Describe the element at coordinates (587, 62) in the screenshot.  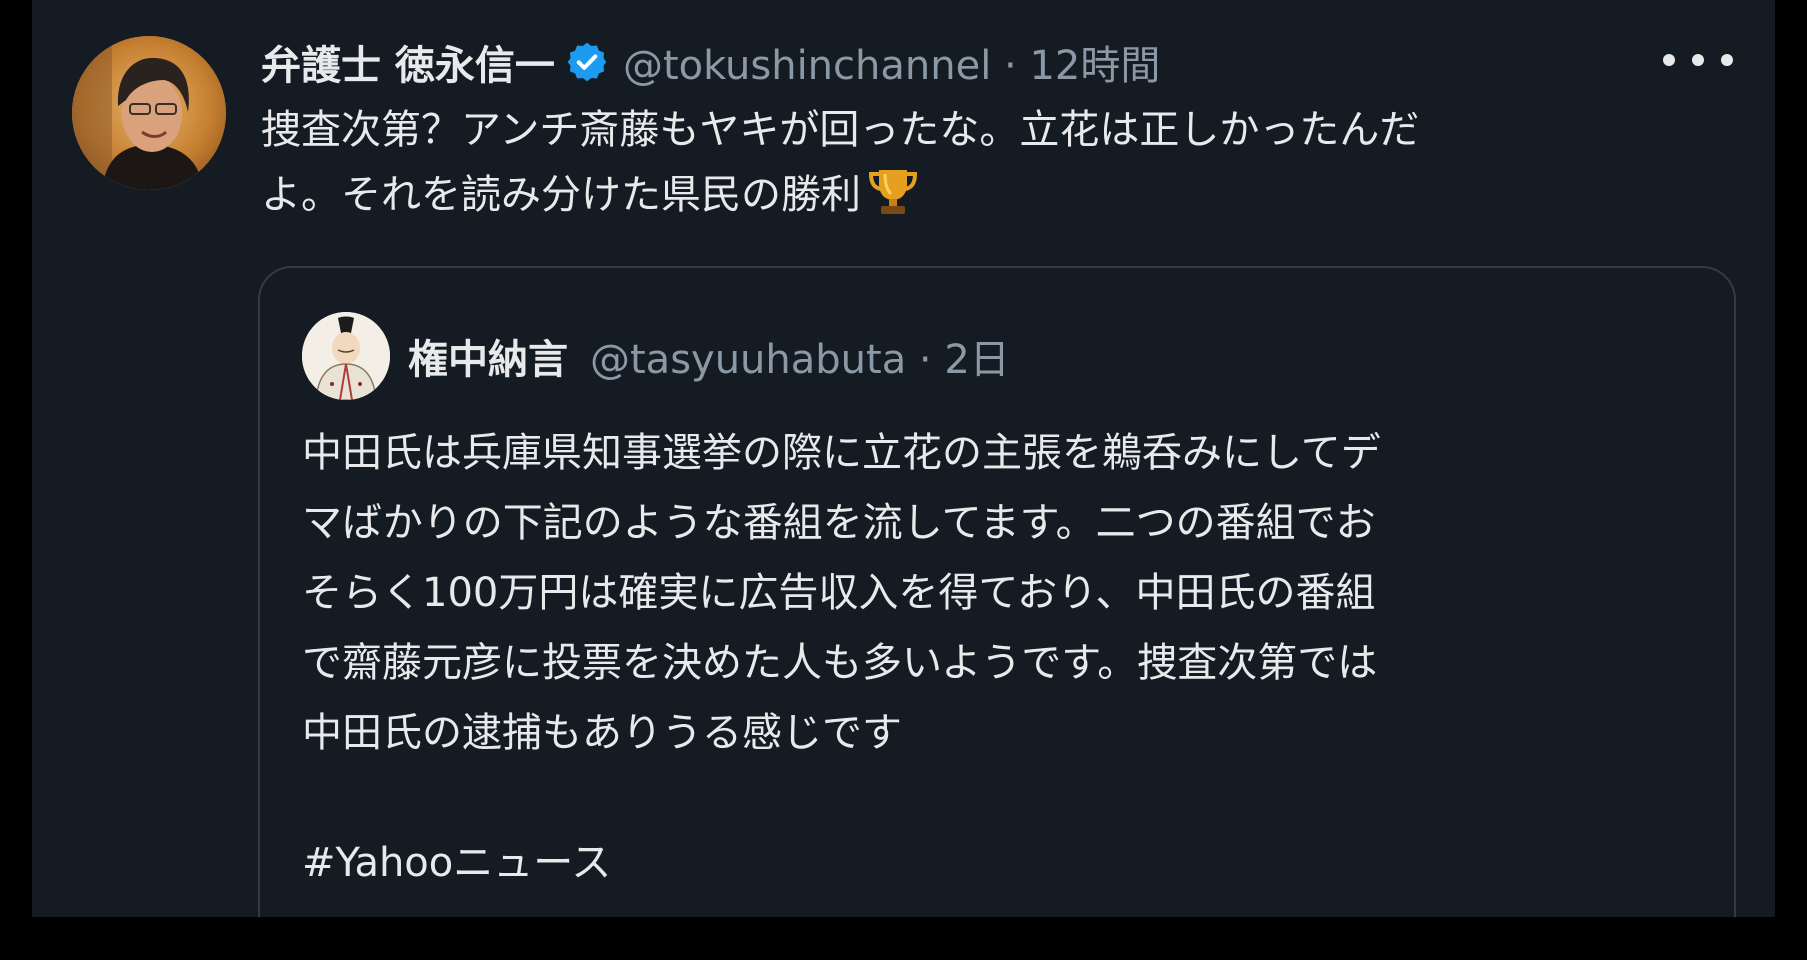
I see `verified-badge-icon` at that location.